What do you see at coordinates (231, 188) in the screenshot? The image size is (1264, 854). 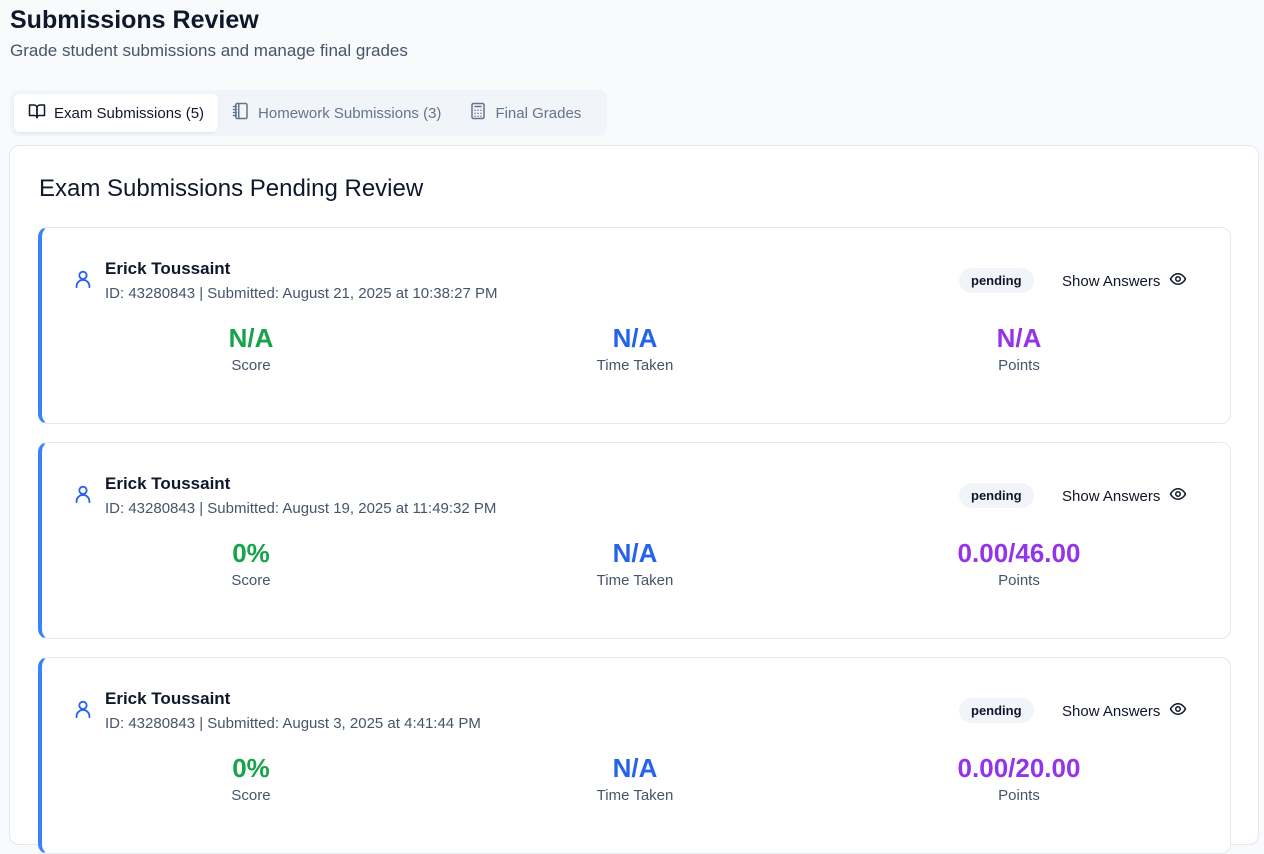 I see `panel-title: Exam Submissions Pending Review` at bounding box center [231, 188].